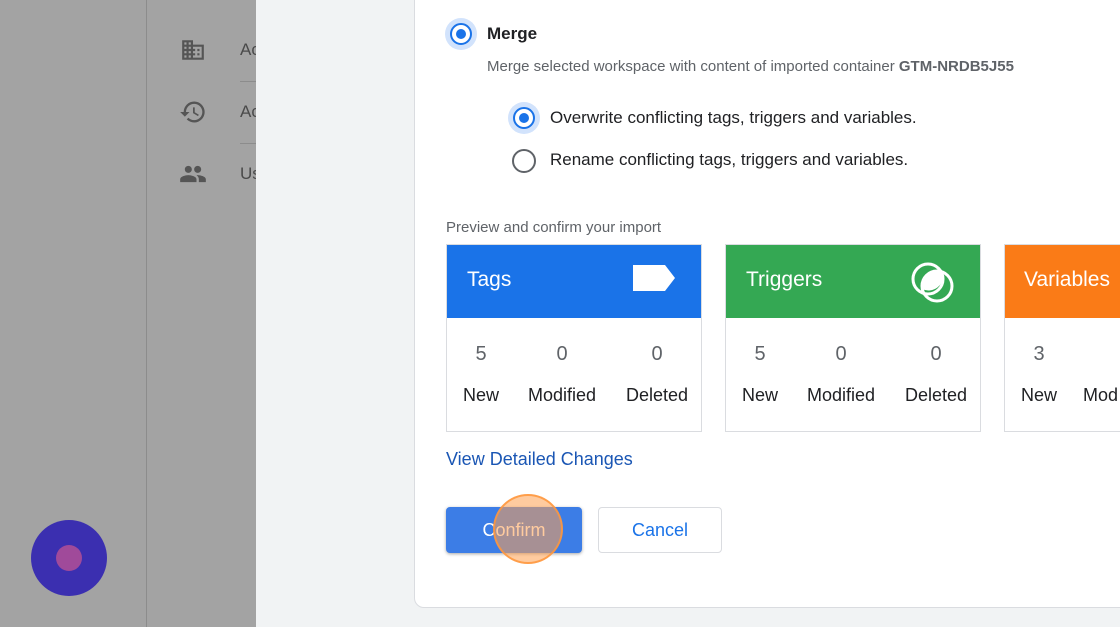 The height and width of the screenshot is (627, 1120). Describe the element at coordinates (654, 281) in the screenshot. I see `tag-icon` at that location.